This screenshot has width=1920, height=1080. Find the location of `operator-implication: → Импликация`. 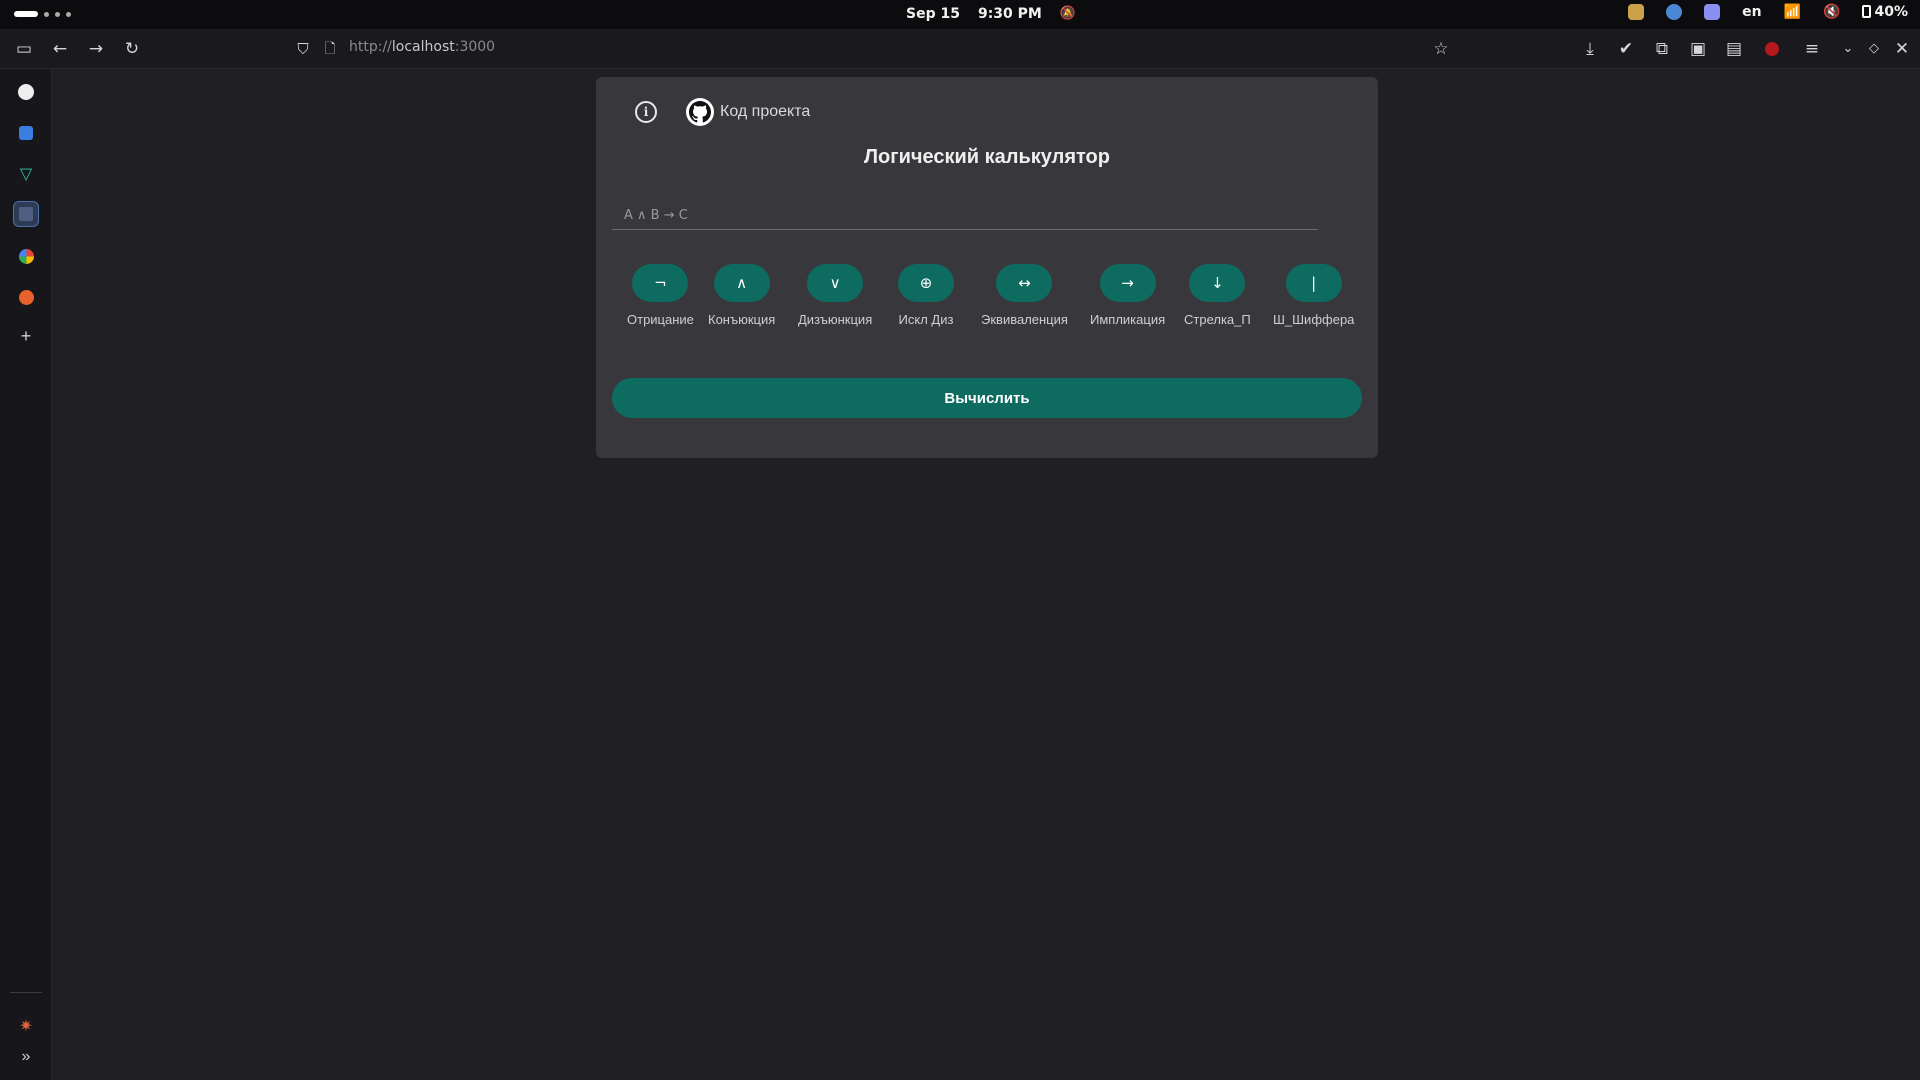

operator-implication: → Импликация is located at coordinates (1127, 295).